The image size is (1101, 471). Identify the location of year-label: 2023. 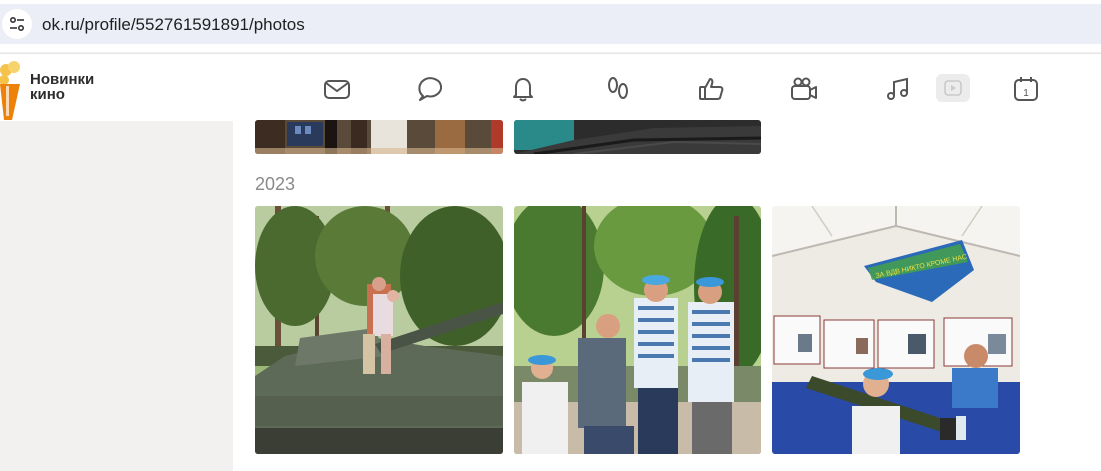
(275, 184).